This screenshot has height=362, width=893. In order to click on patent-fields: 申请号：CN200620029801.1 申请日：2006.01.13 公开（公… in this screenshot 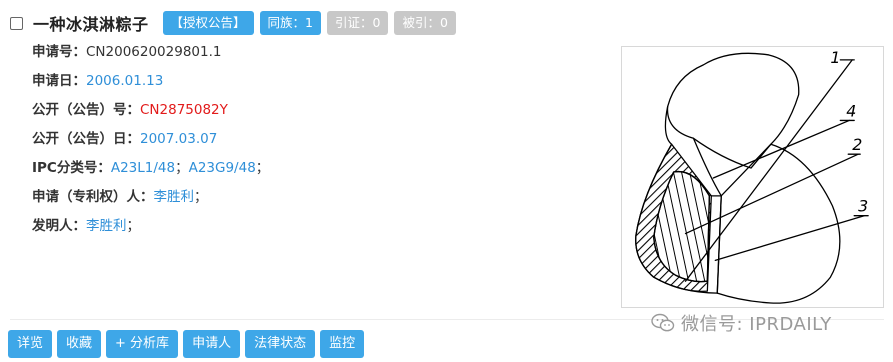, I will do `click(150, 141)`.